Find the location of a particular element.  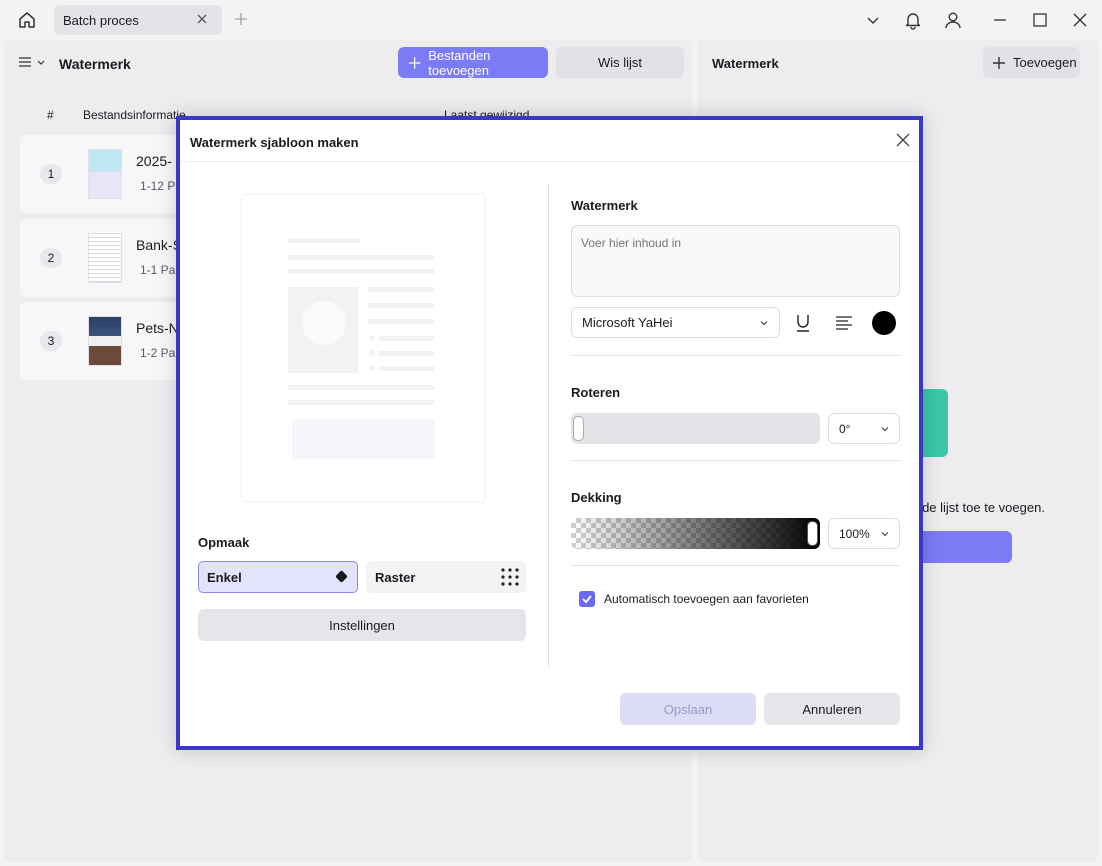

cancel-button: Annuleren is located at coordinates (832, 709).